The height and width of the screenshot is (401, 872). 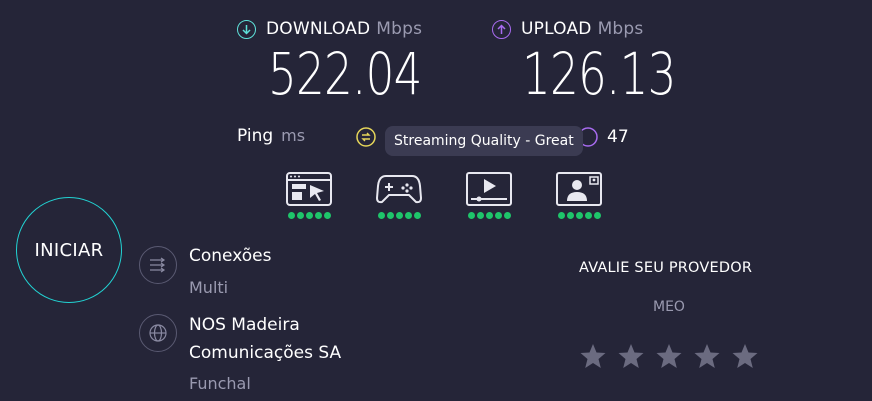 What do you see at coordinates (69, 250) in the screenshot?
I see `start-test-button: INICIAR` at bounding box center [69, 250].